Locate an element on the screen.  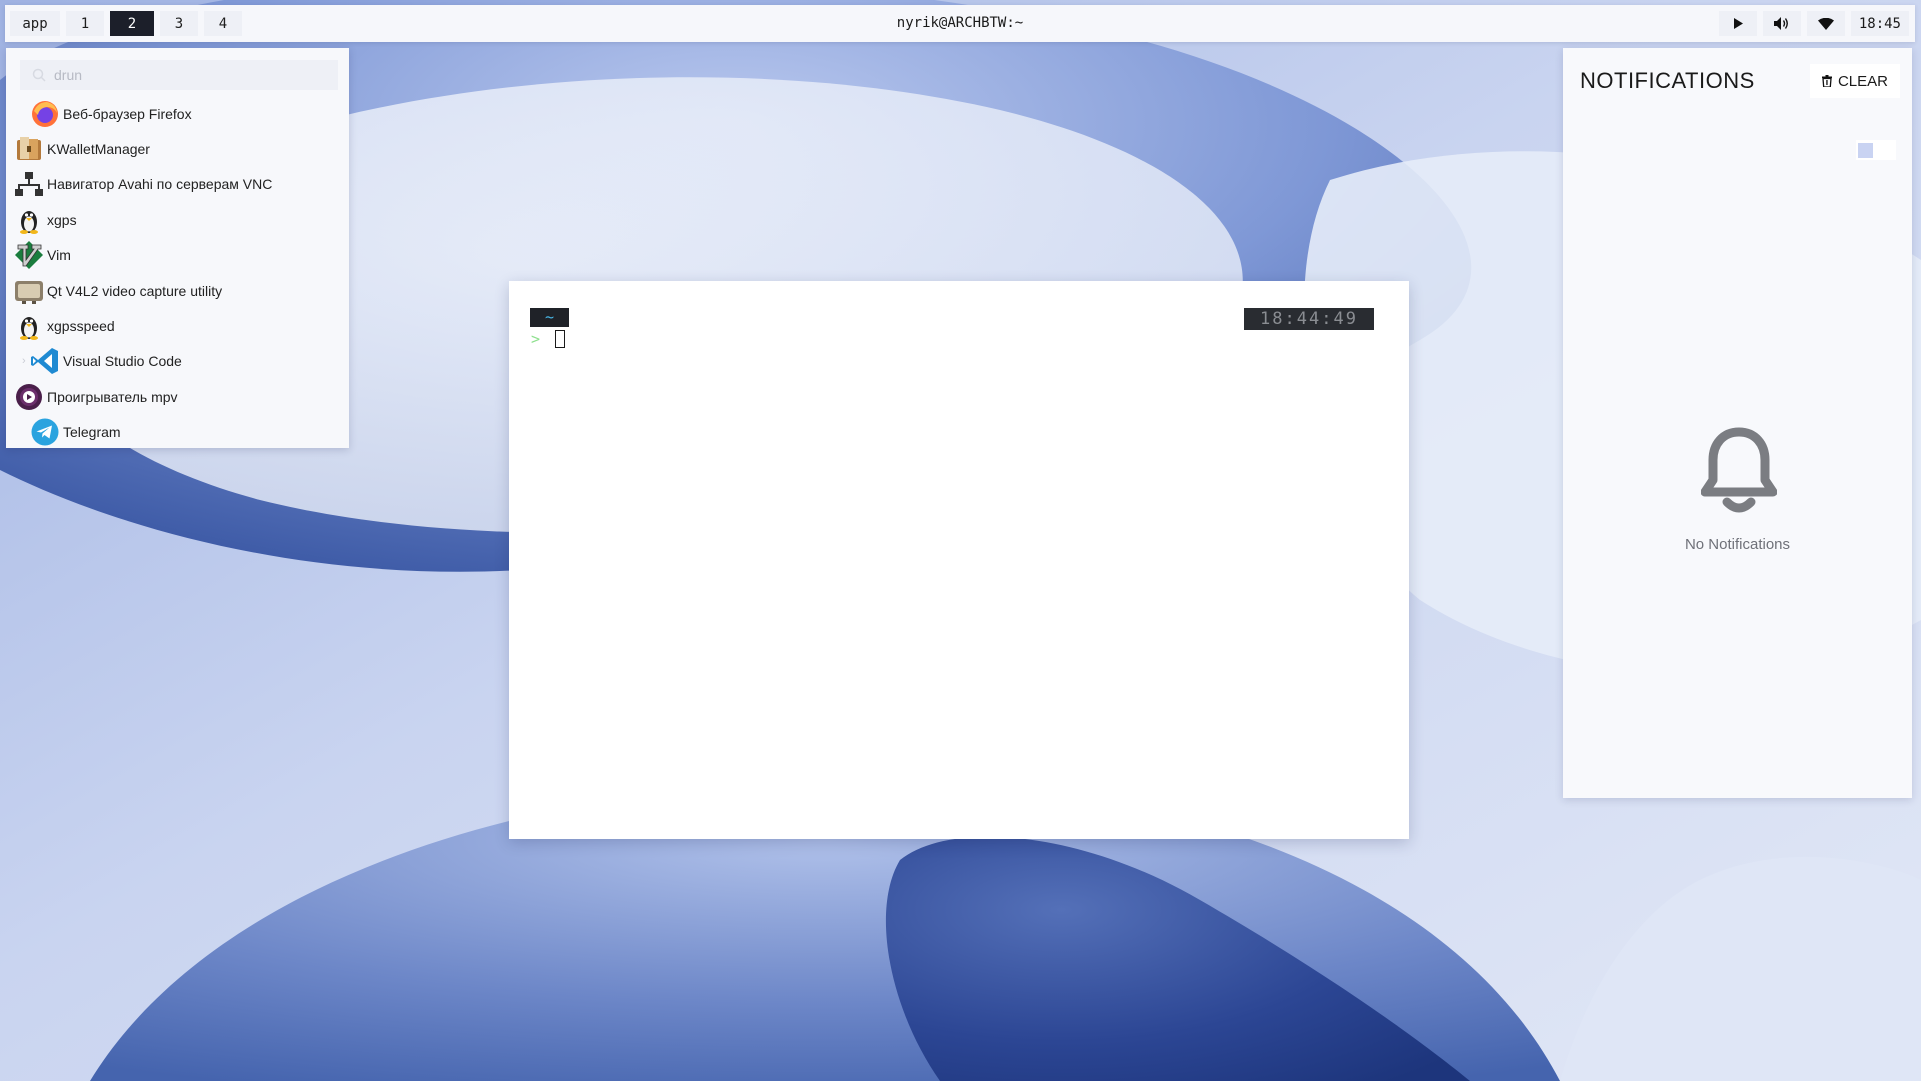
app-label: Telegram is located at coordinates (92, 432).